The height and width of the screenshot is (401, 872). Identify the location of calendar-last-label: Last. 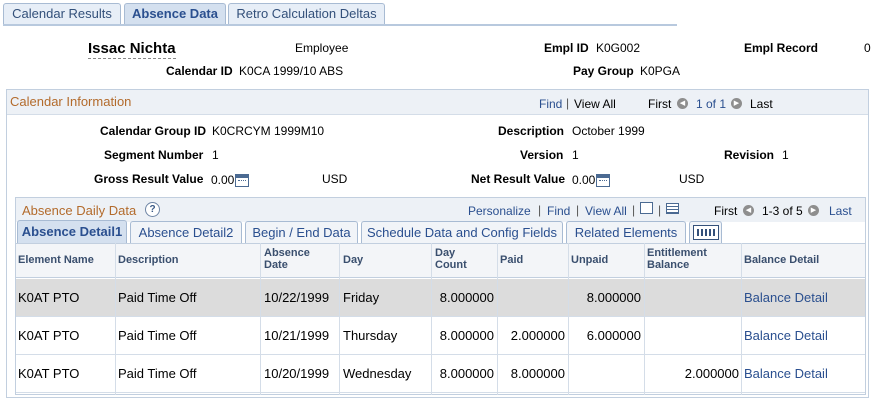
(761, 104).